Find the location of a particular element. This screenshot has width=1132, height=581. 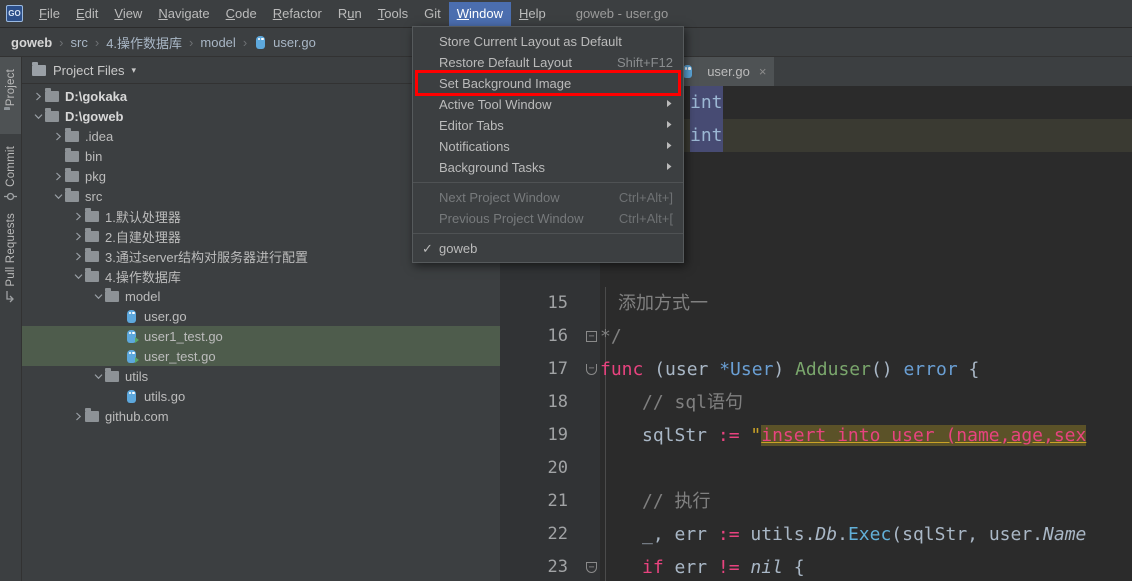

code-text: */ is located at coordinates (611, 336).